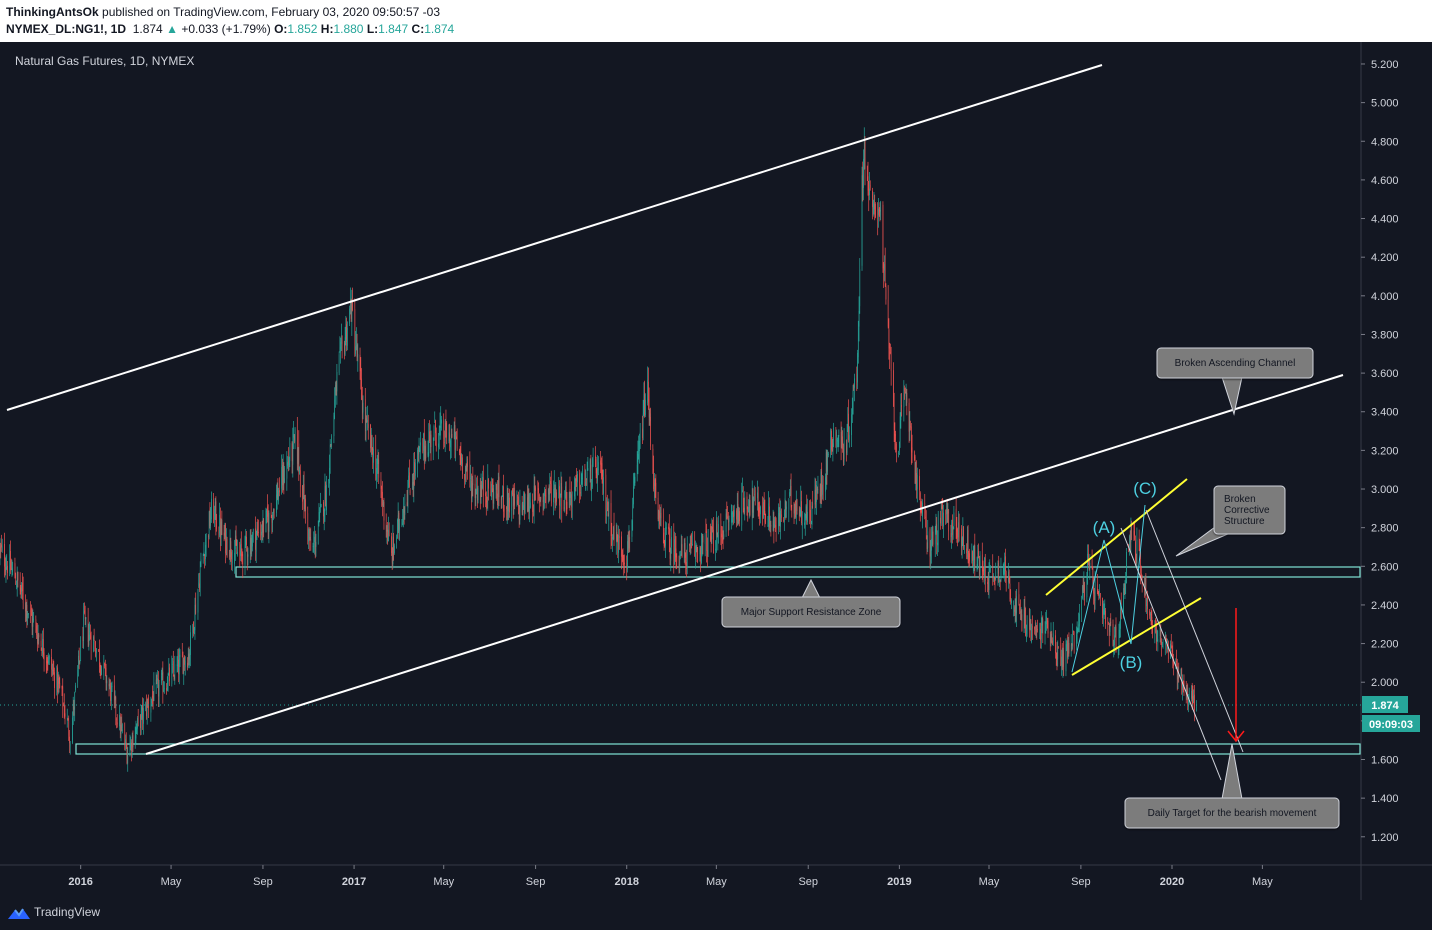 The image size is (1432, 930). I want to click on tradingview-brand: TradingView, so click(67, 912).